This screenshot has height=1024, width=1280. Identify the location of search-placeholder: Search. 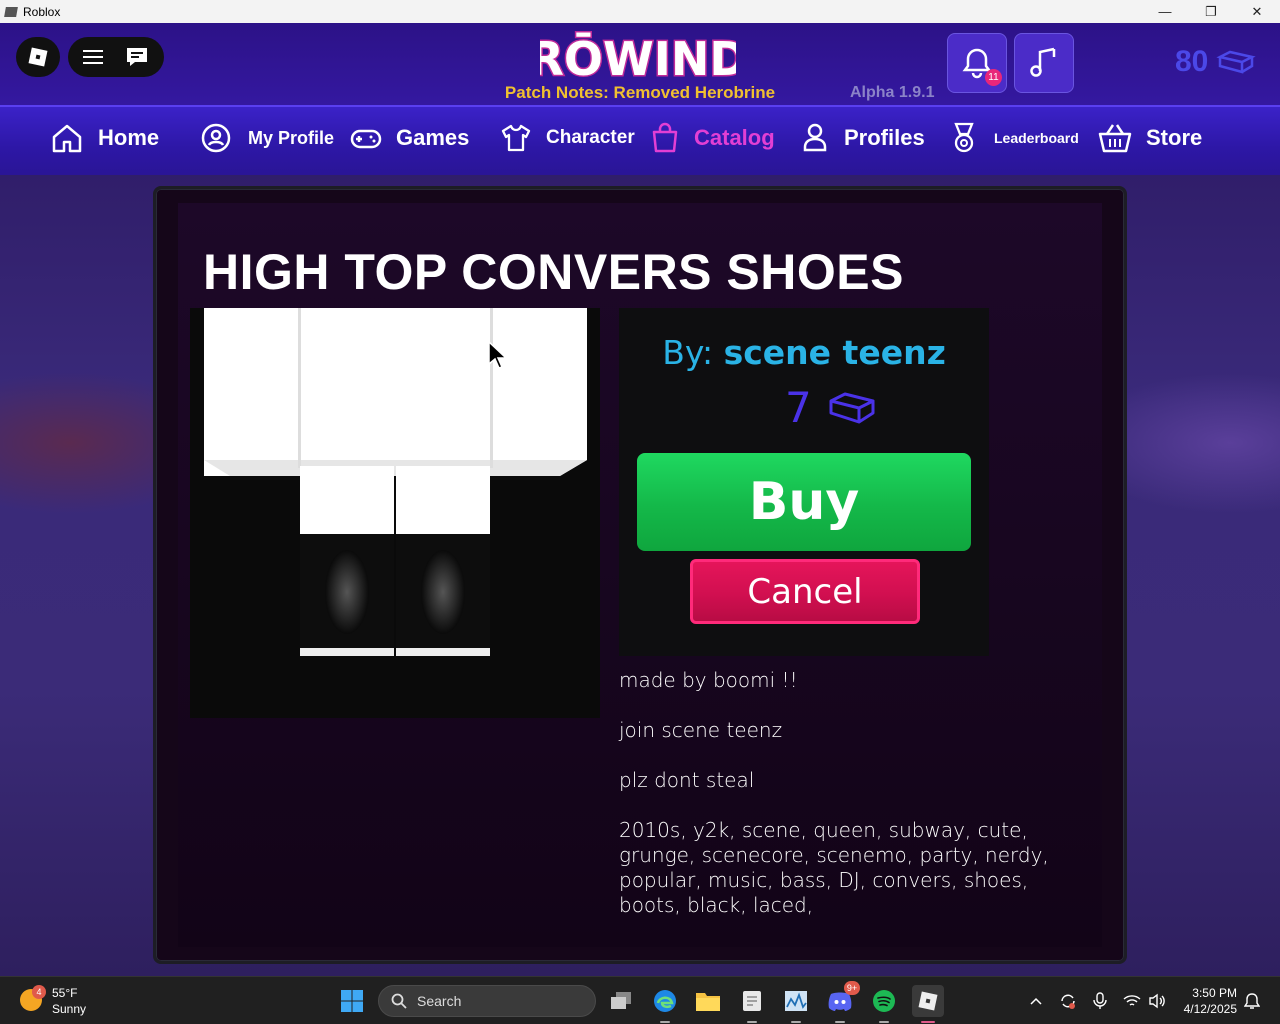
(439, 1001).